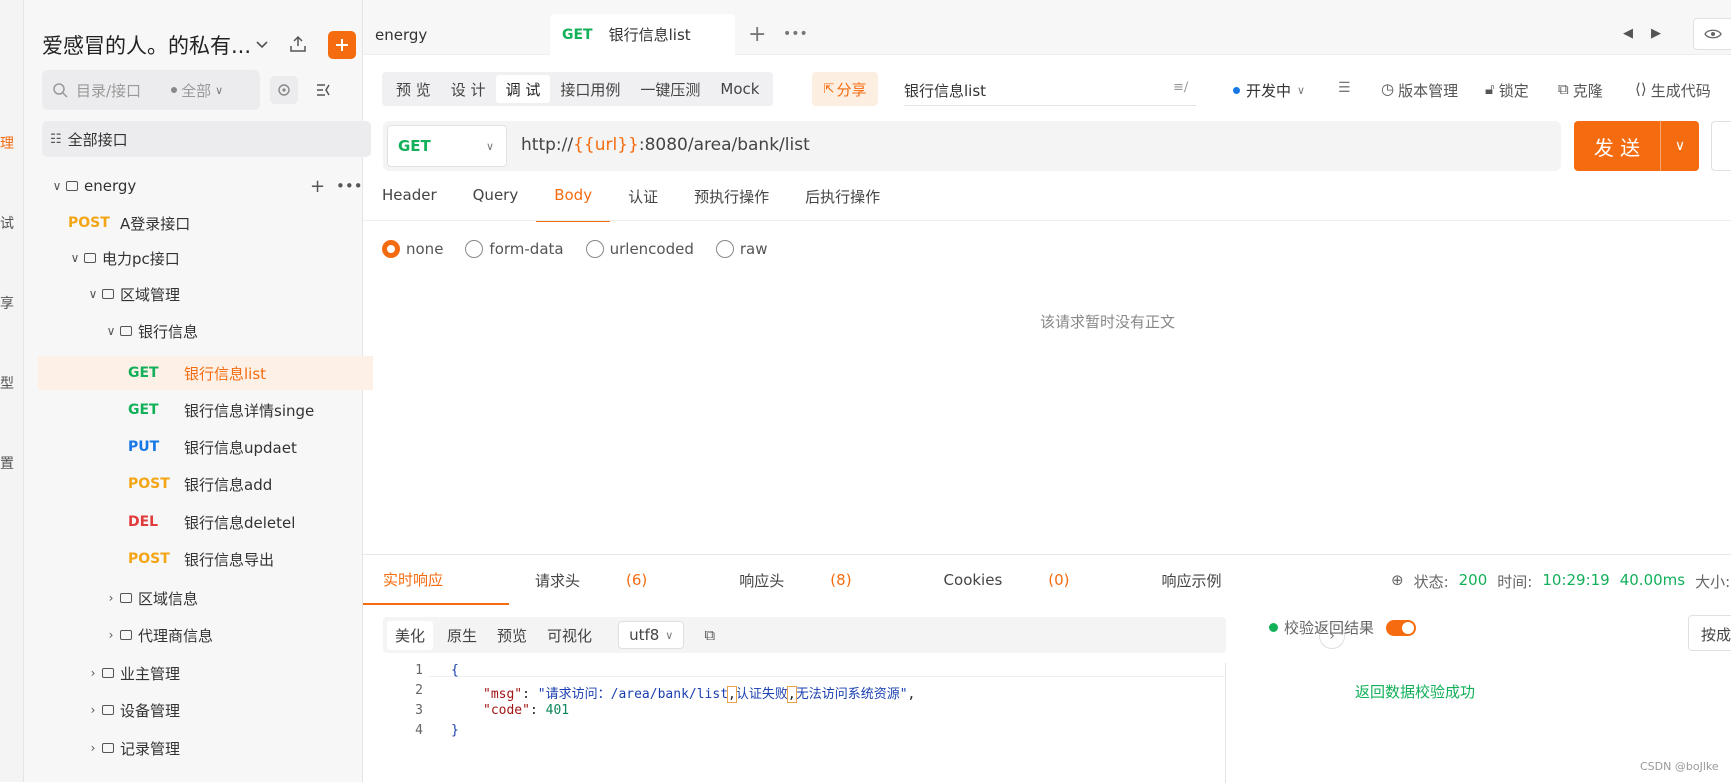  I want to click on tree-api: POST A登录接口, so click(205, 223).